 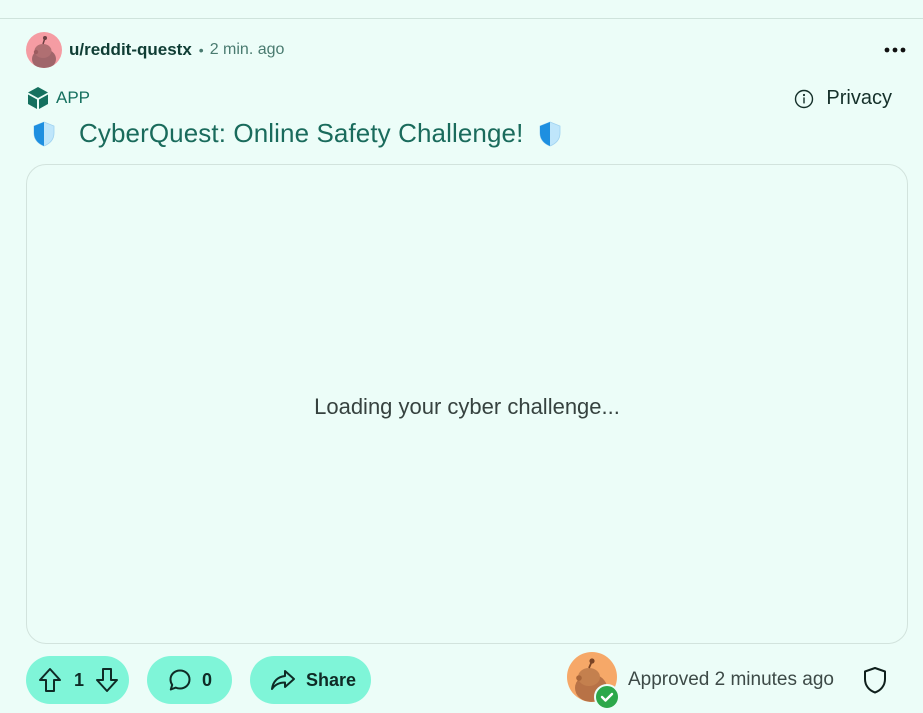 What do you see at coordinates (804, 98) in the screenshot?
I see `info-icon` at bounding box center [804, 98].